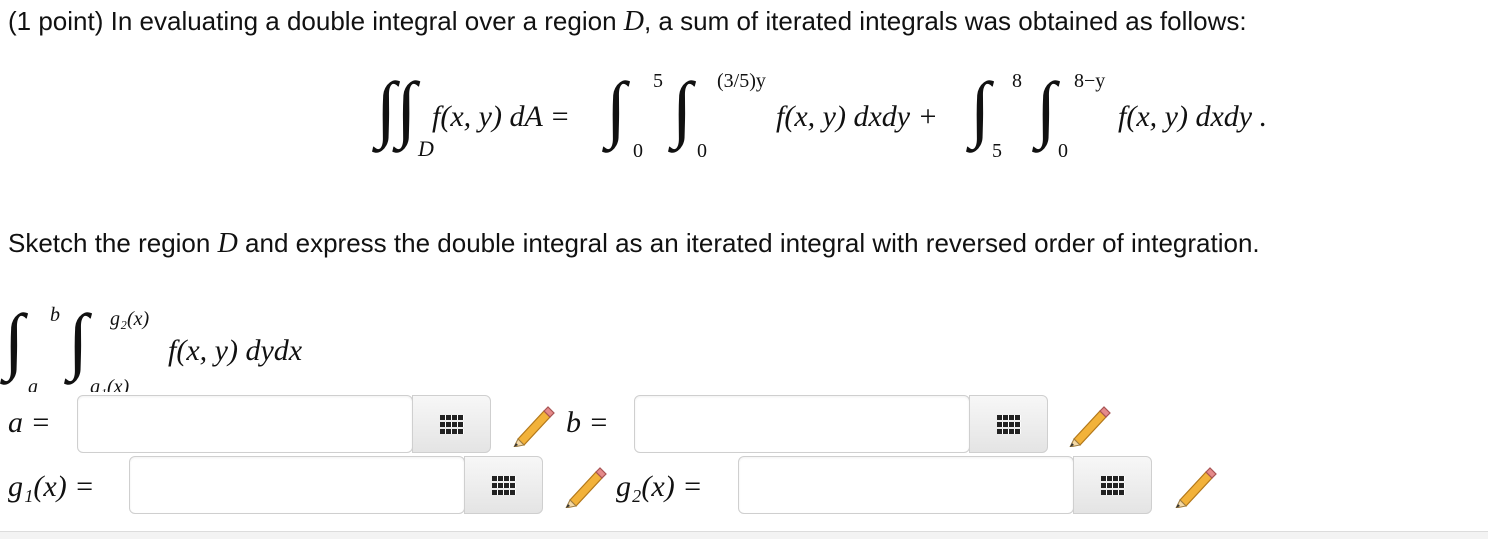  I want to click on input-g2, so click(906, 485).